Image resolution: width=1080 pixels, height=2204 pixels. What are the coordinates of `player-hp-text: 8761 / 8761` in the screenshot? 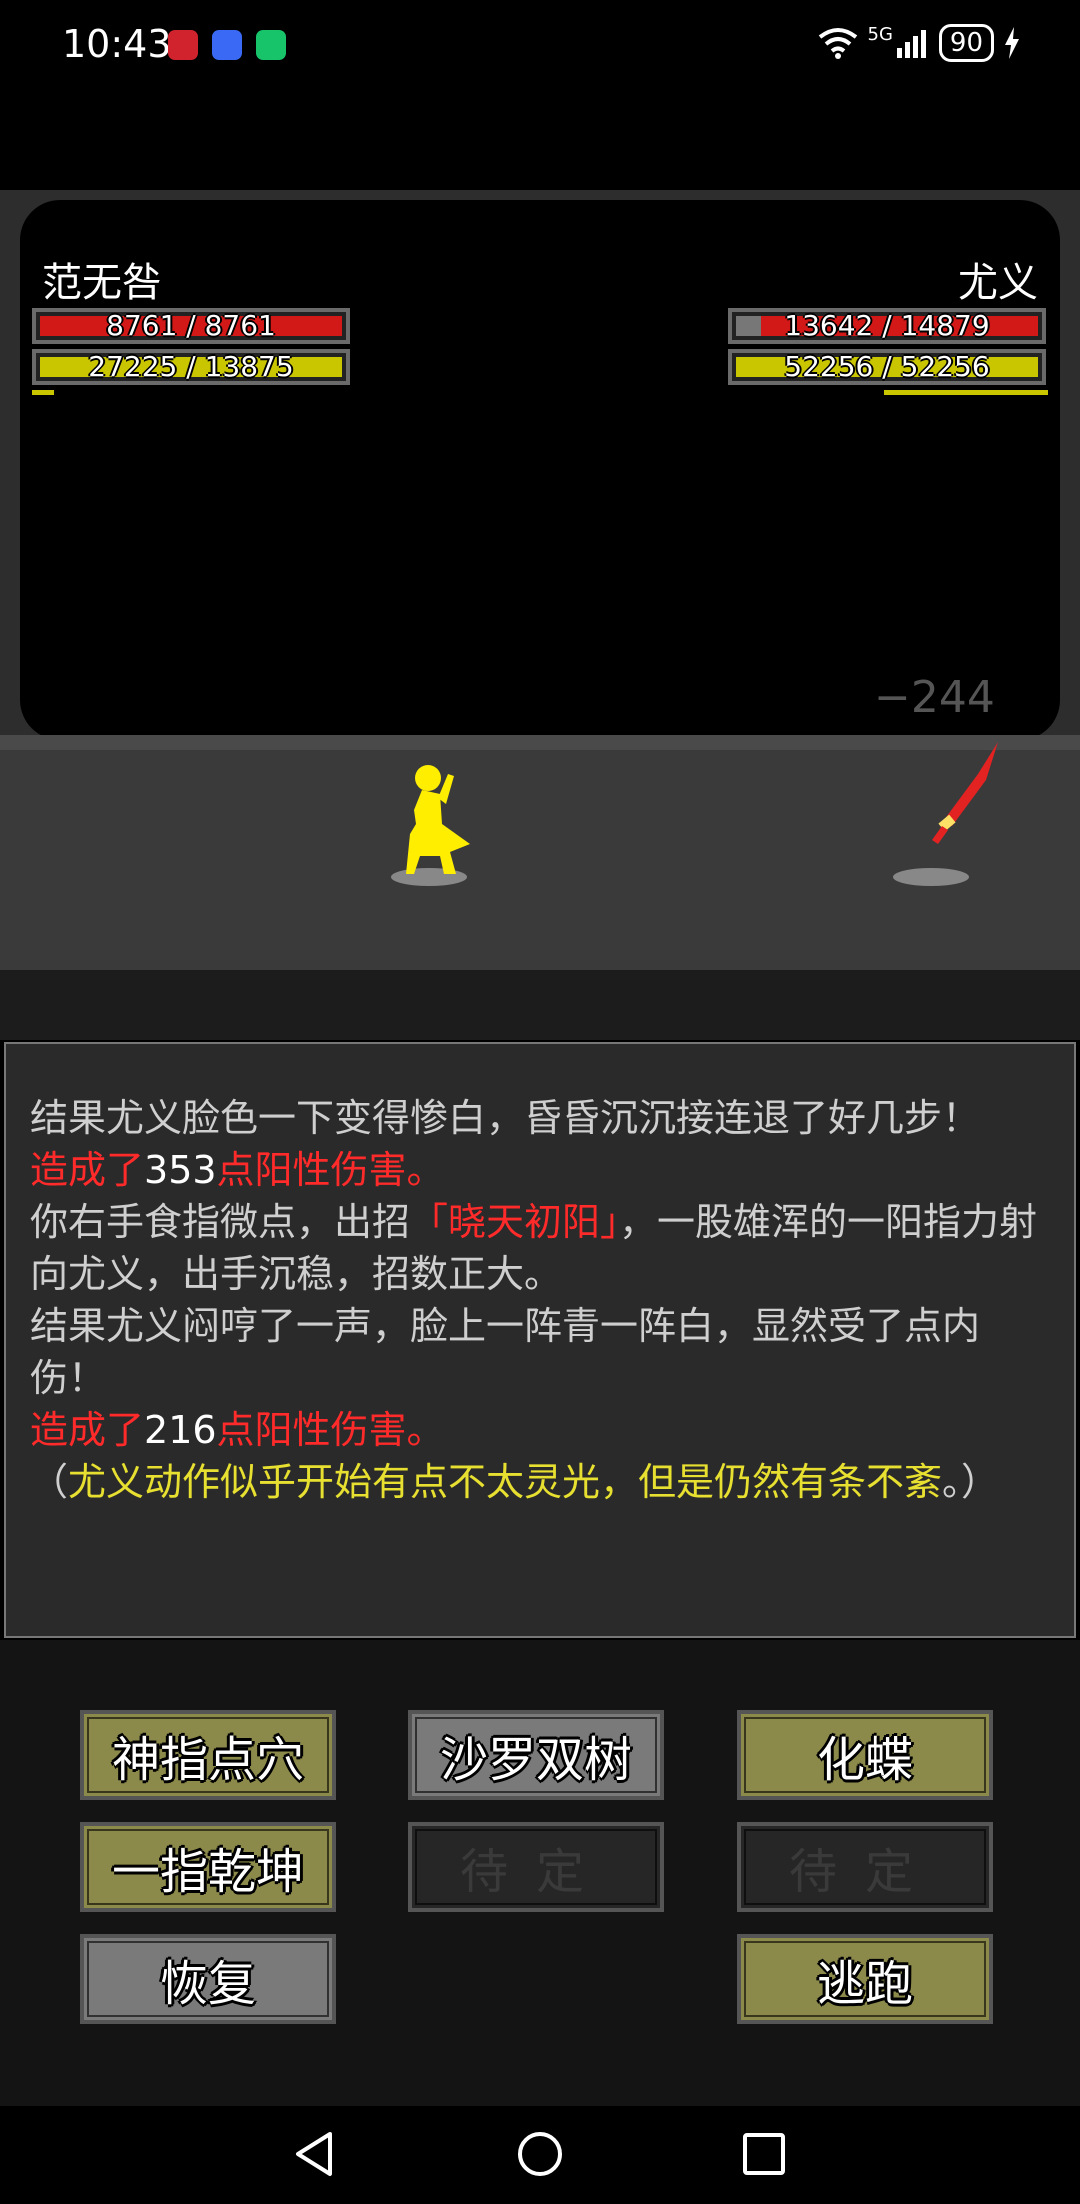 It's located at (191, 325).